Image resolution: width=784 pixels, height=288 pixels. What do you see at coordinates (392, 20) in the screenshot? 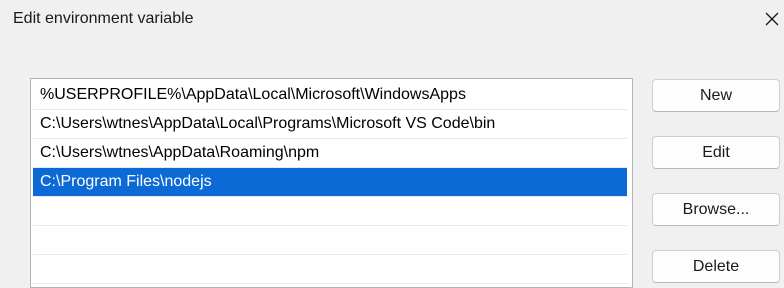
I see `title-bar: Edit environment variable` at bounding box center [392, 20].